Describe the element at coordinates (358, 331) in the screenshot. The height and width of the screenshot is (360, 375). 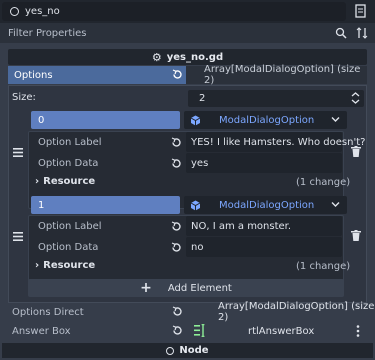
I see `more-vert-icon` at that location.